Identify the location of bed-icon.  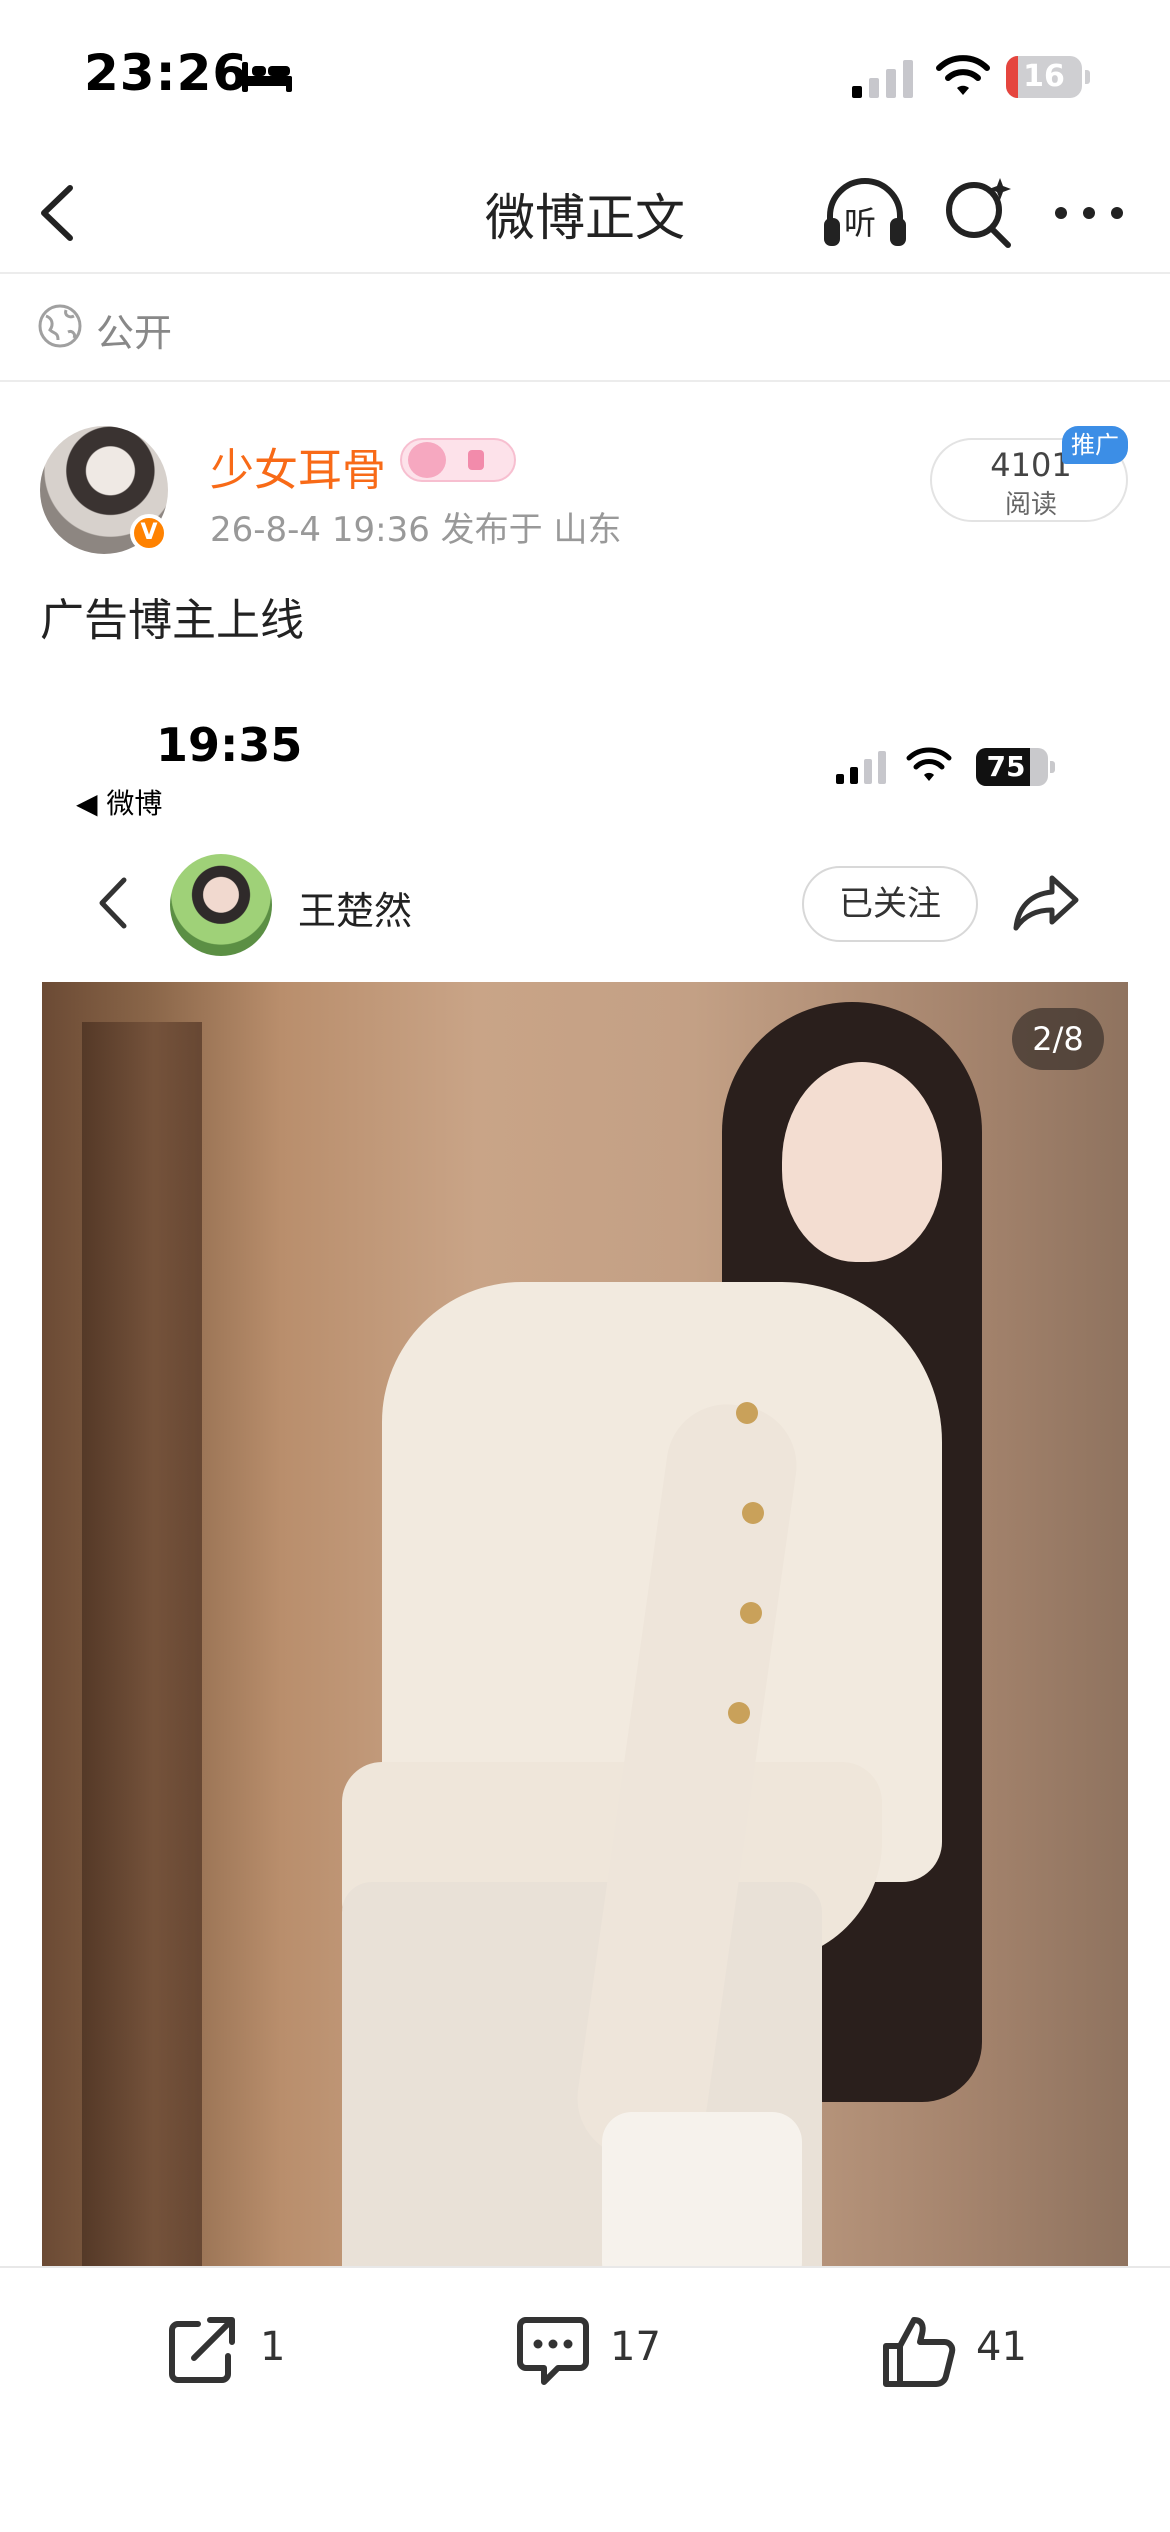
(267, 77).